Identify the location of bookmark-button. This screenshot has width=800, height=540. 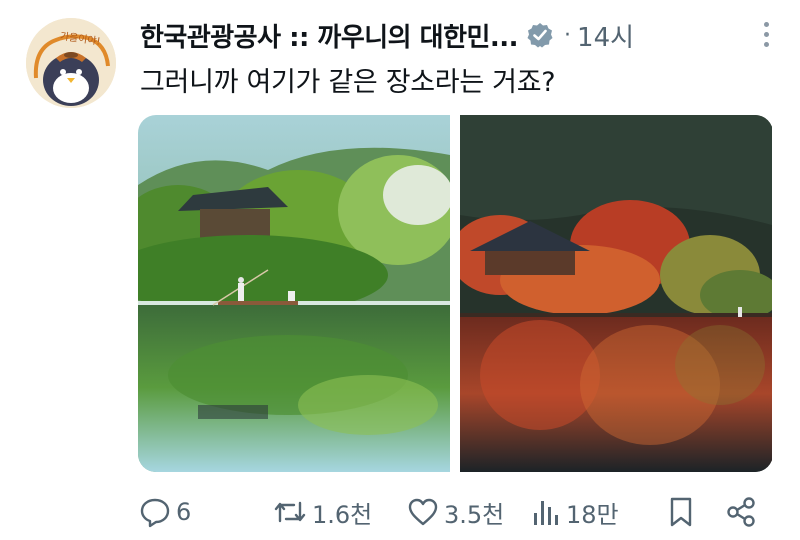
(681, 512).